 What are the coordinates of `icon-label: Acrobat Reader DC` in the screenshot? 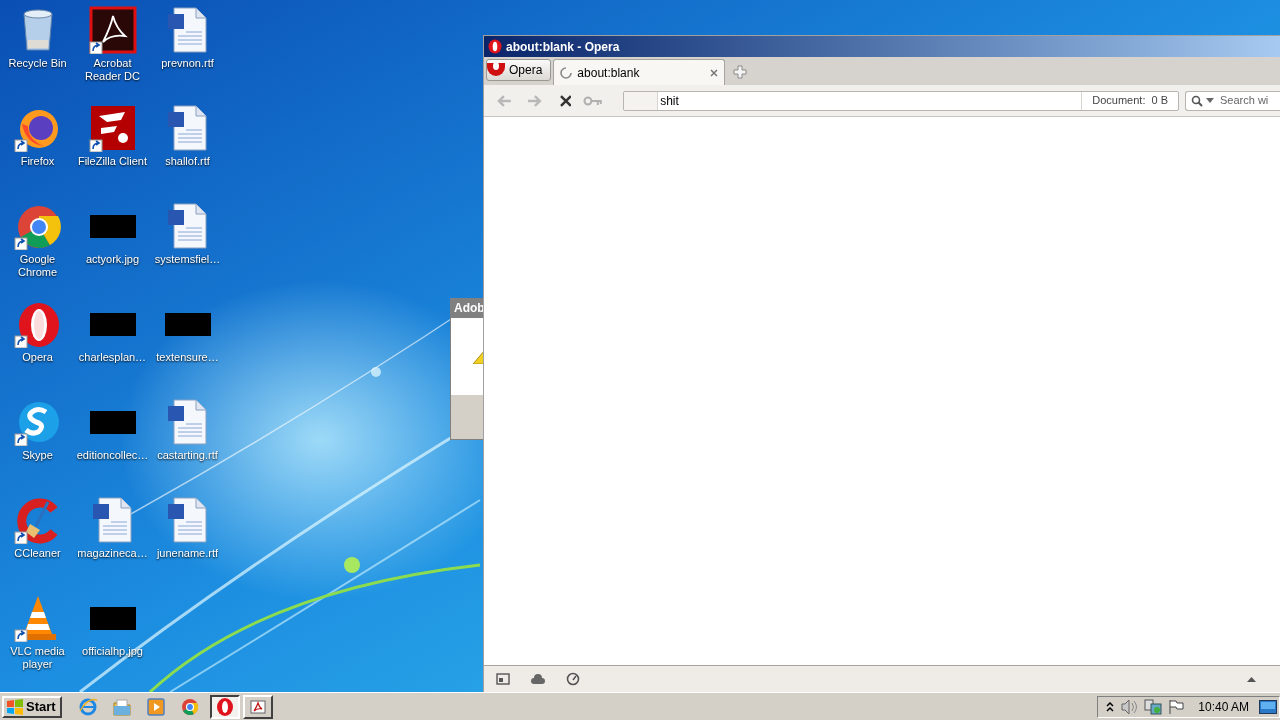 It's located at (112, 70).